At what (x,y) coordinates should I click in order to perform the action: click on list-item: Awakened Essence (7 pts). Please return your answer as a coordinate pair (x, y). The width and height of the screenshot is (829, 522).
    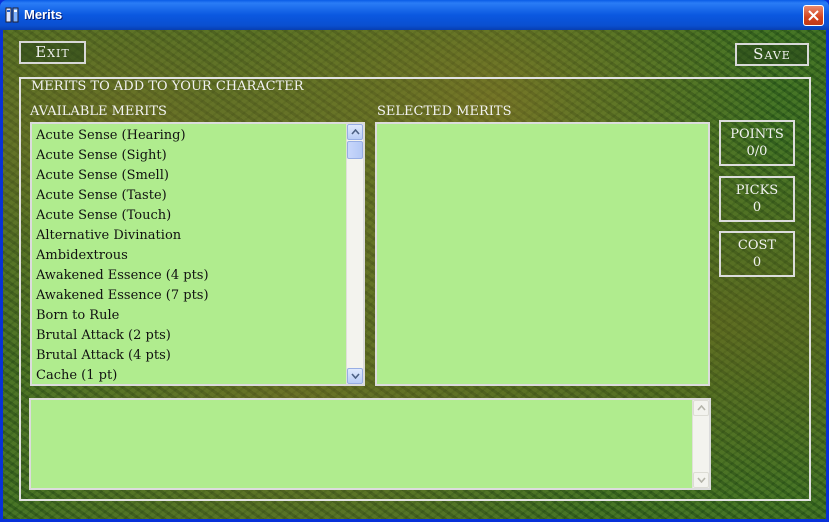
    Looking at the image, I should click on (197, 296).